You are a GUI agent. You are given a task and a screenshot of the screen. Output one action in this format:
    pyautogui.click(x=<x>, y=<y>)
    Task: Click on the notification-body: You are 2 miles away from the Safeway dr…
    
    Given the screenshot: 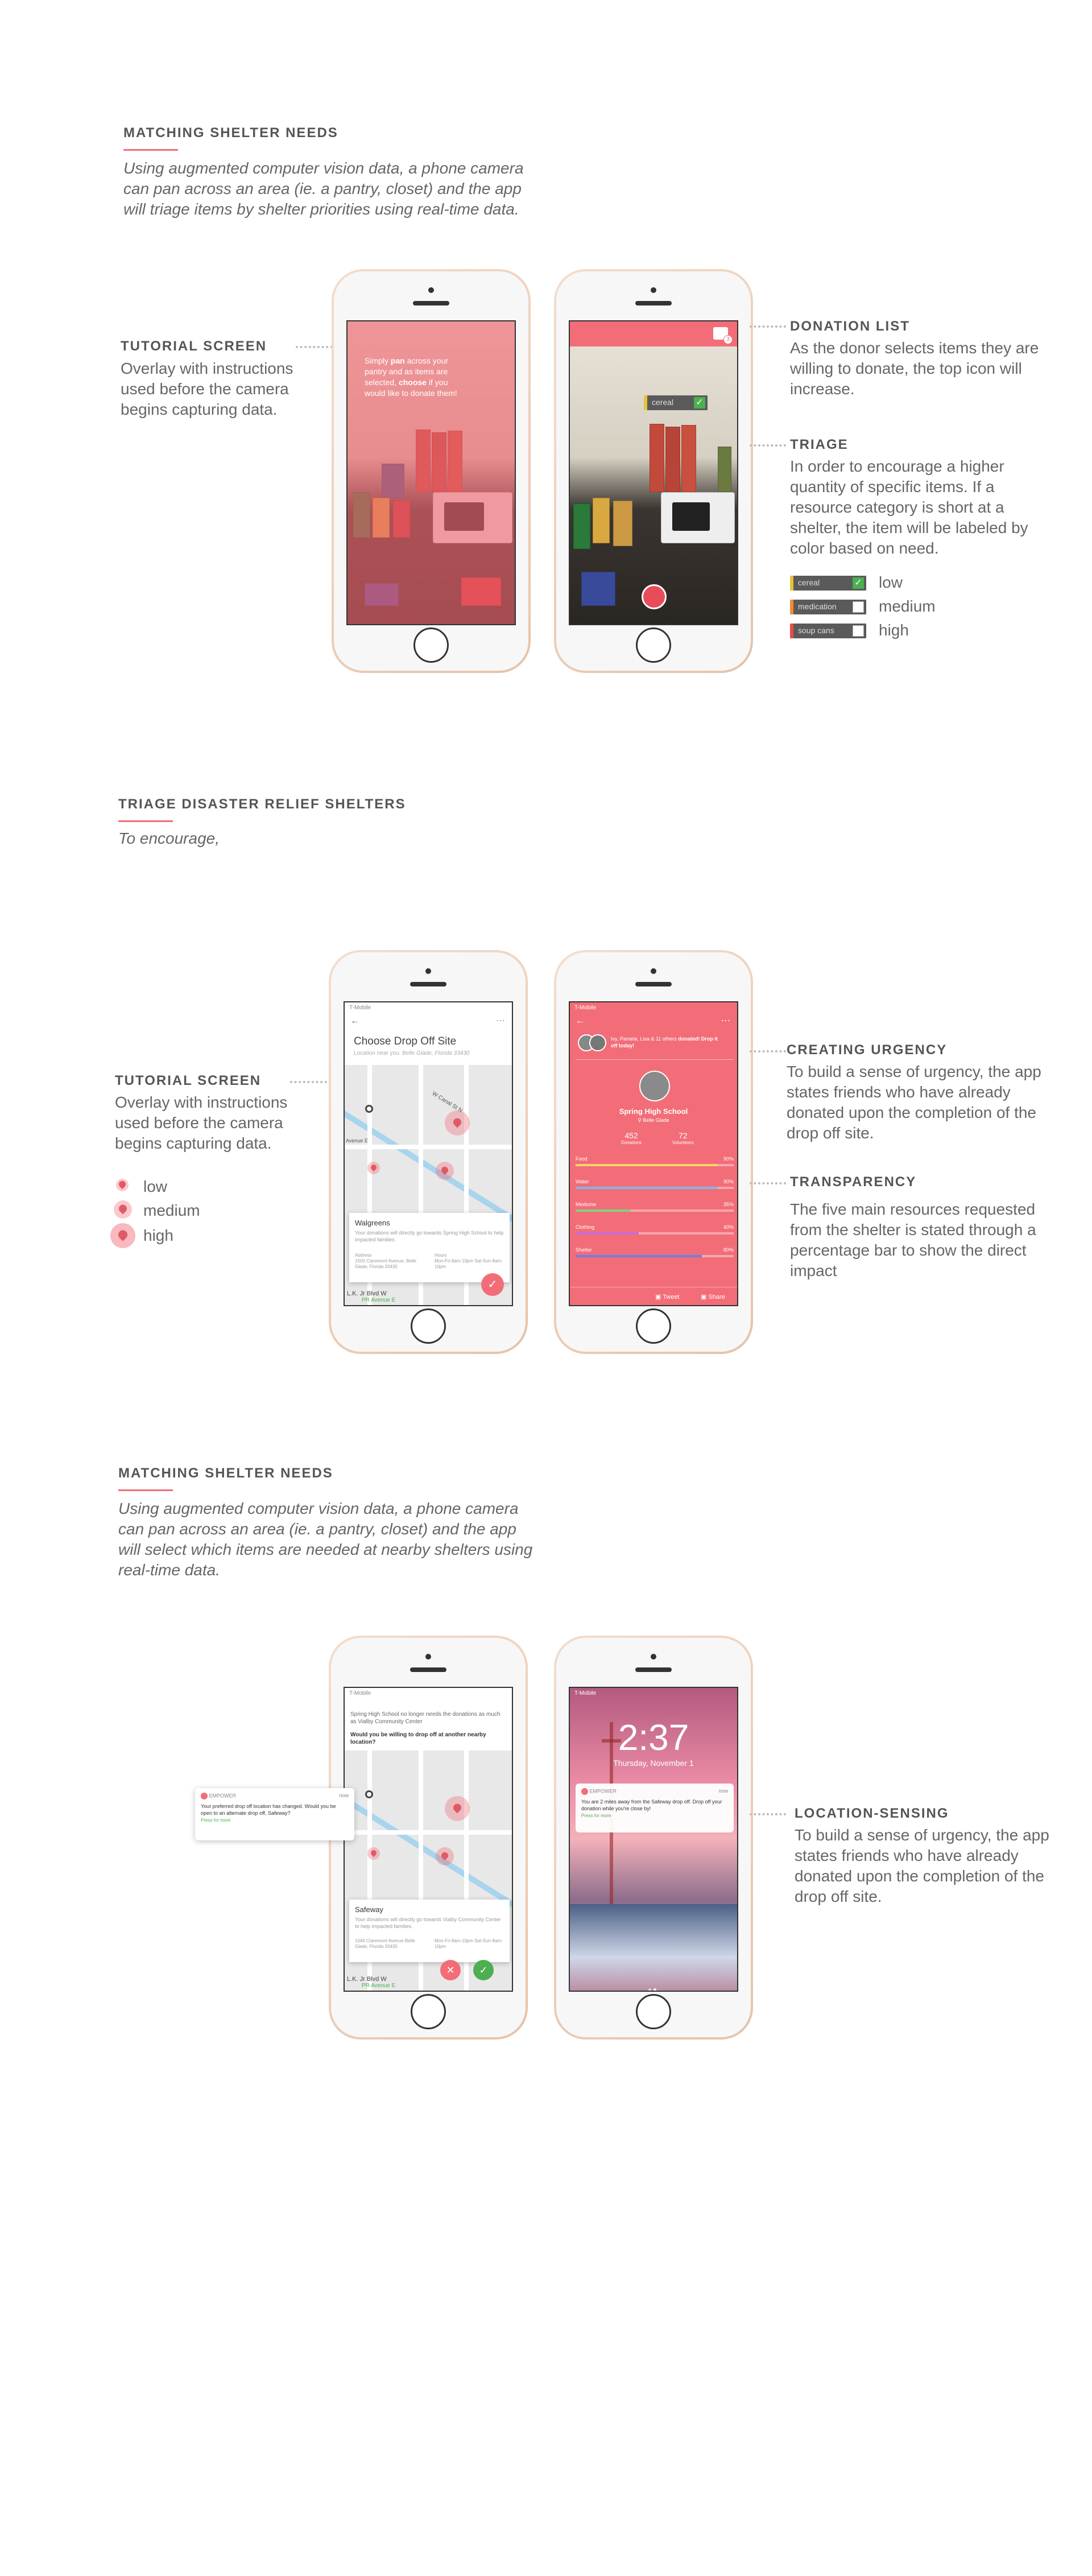 What is the action you would take?
    pyautogui.click(x=651, y=1805)
    